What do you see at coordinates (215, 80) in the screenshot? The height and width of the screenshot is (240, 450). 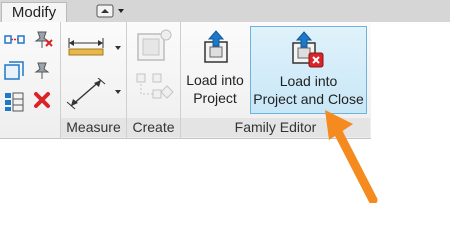 I see `load-into-project-label-line1: Load into` at bounding box center [215, 80].